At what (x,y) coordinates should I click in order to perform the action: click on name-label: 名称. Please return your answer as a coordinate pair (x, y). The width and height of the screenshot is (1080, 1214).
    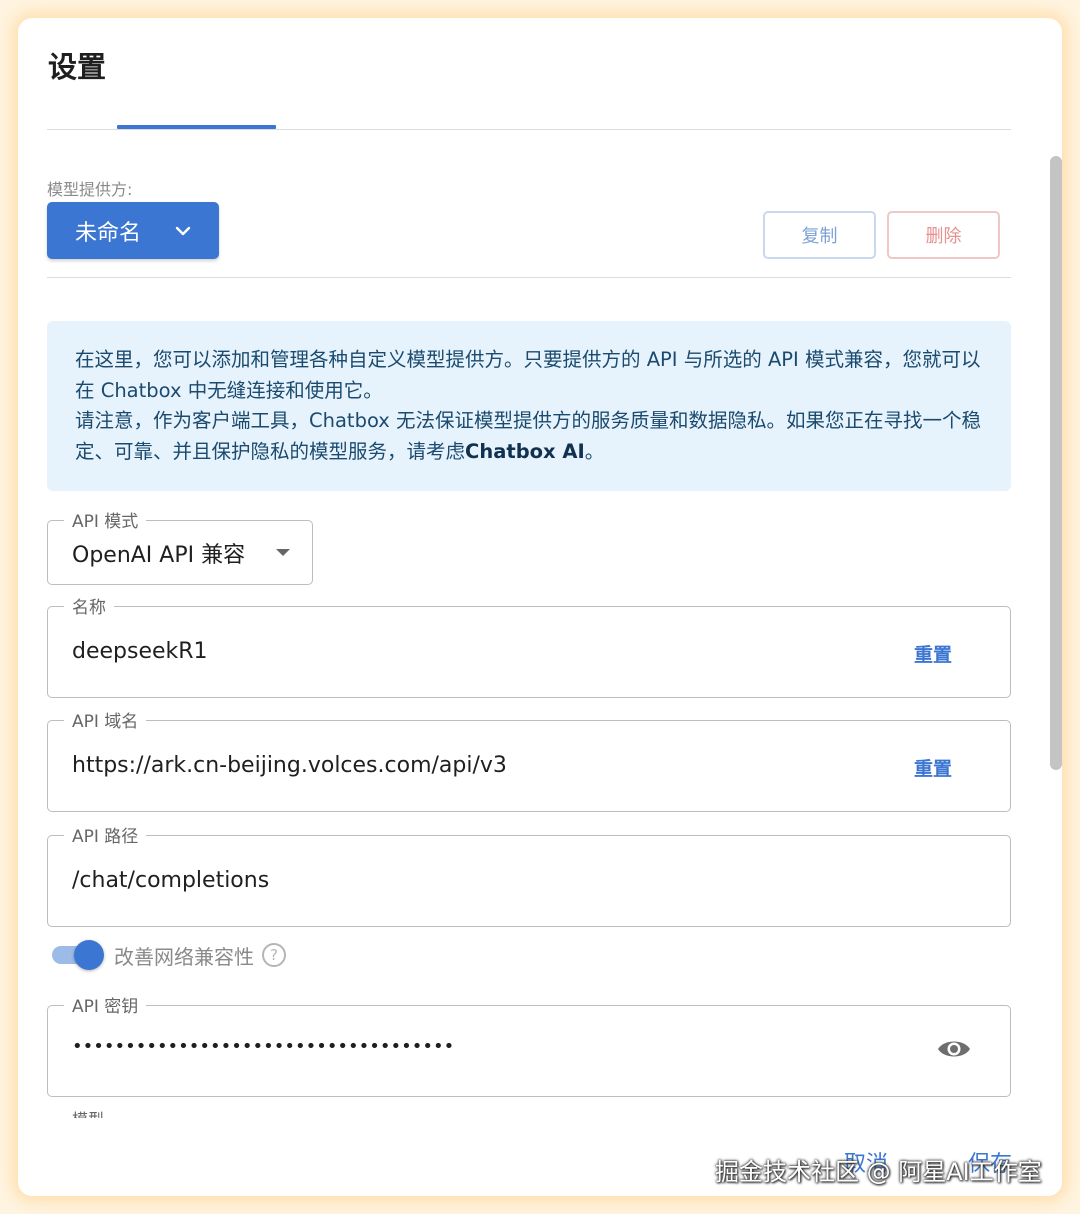
    Looking at the image, I should click on (89, 605).